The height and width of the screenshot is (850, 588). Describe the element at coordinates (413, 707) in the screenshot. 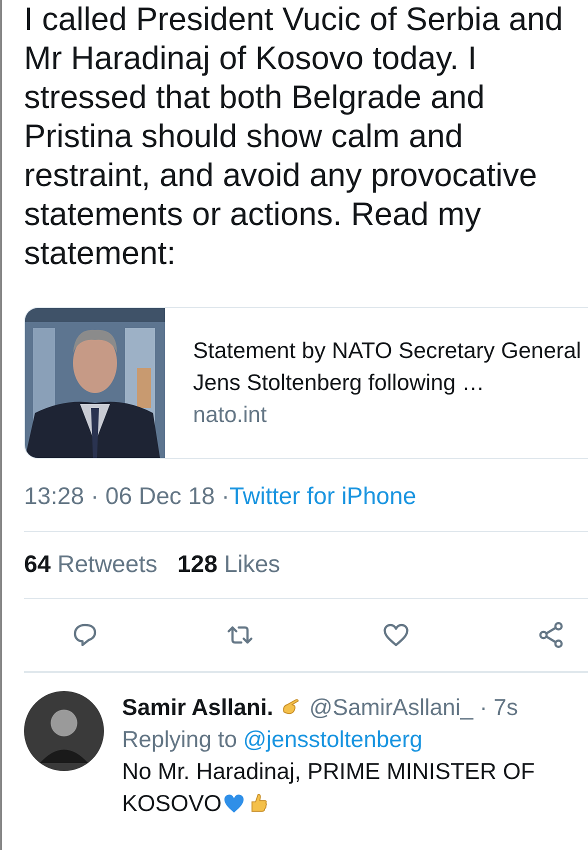

I see `user-handle: @SamirAsllani_ · 7s` at that location.